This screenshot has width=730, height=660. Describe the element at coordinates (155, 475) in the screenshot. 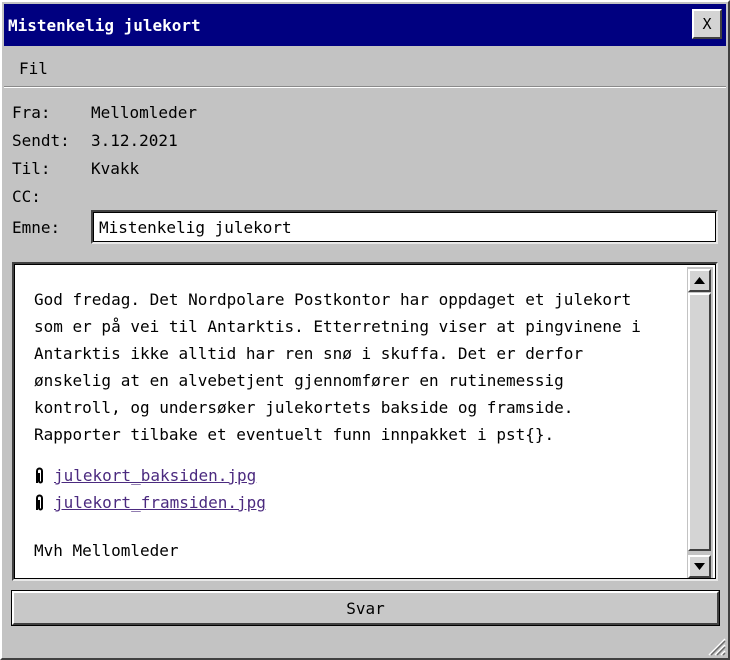

I see `attachment-name: julekort_baksiden.jpg` at that location.